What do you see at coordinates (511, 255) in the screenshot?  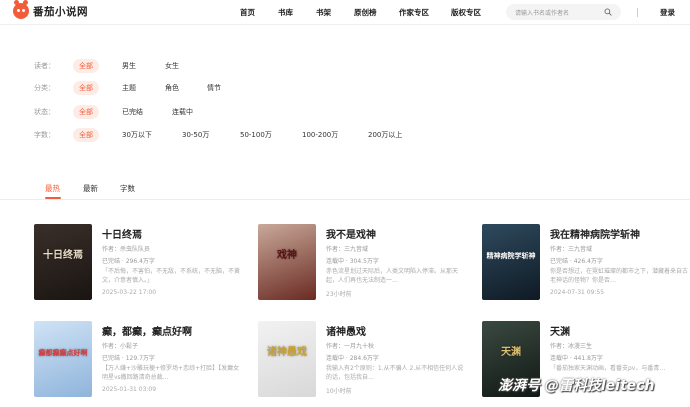 I see `cover-title-art: 精神病院学斩神` at bounding box center [511, 255].